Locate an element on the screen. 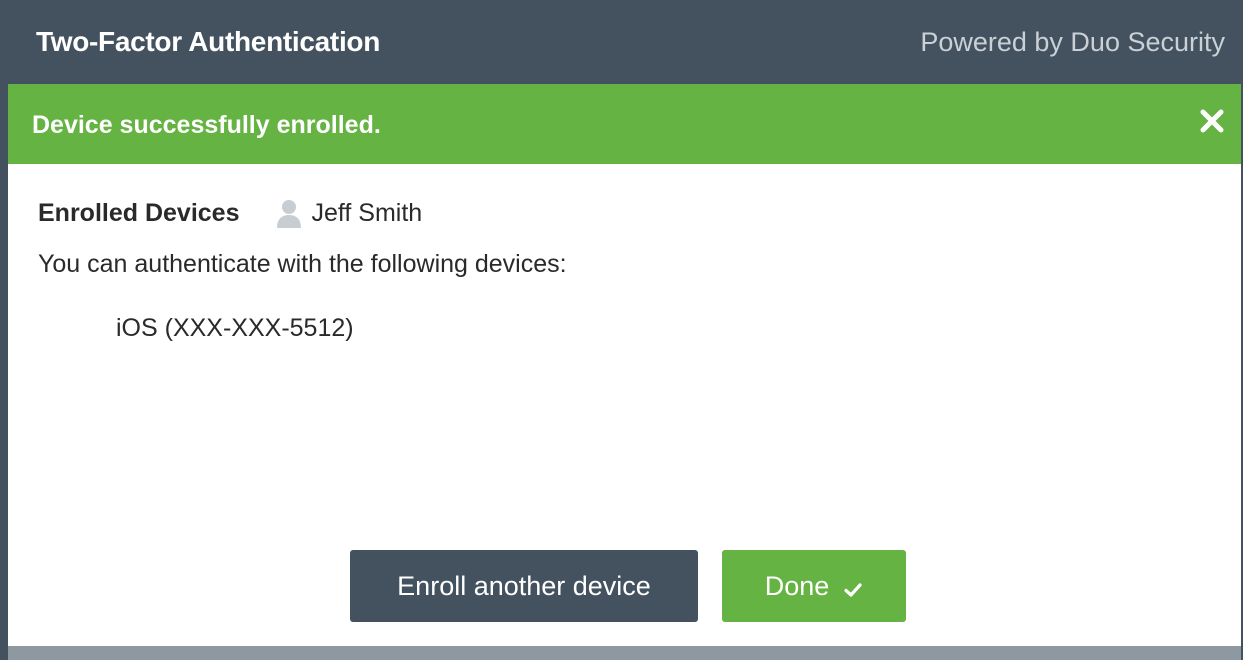 This screenshot has width=1243, height=660. header-title: Two-Factor Authentication is located at coordinates (208, 41).